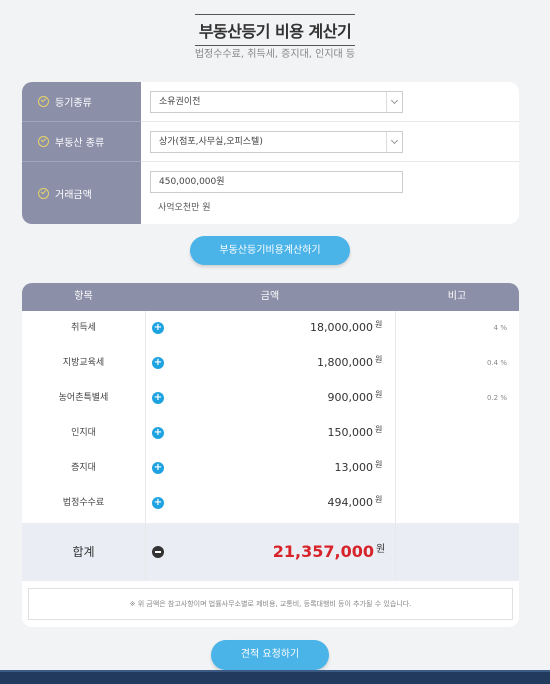  I want to click on page-title: 부동산등기 비용 계산기, so click(275, 30).